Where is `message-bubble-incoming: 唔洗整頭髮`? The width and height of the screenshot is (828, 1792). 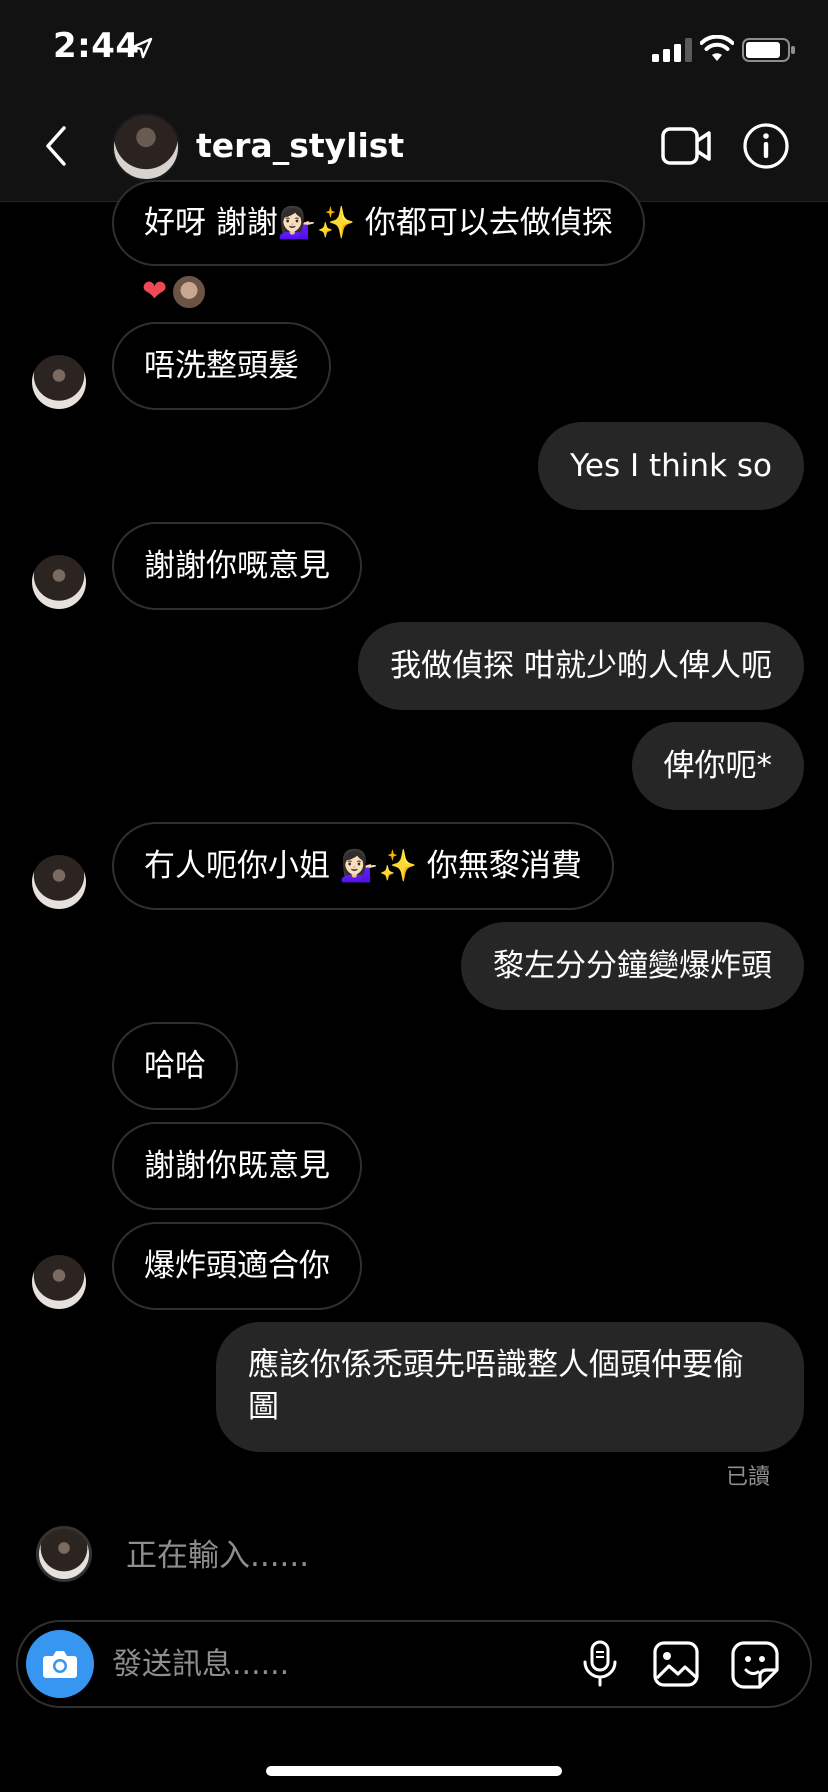 message-bubble-incoming: 唔洗整頭髮 is located at coordinates (221, 366).